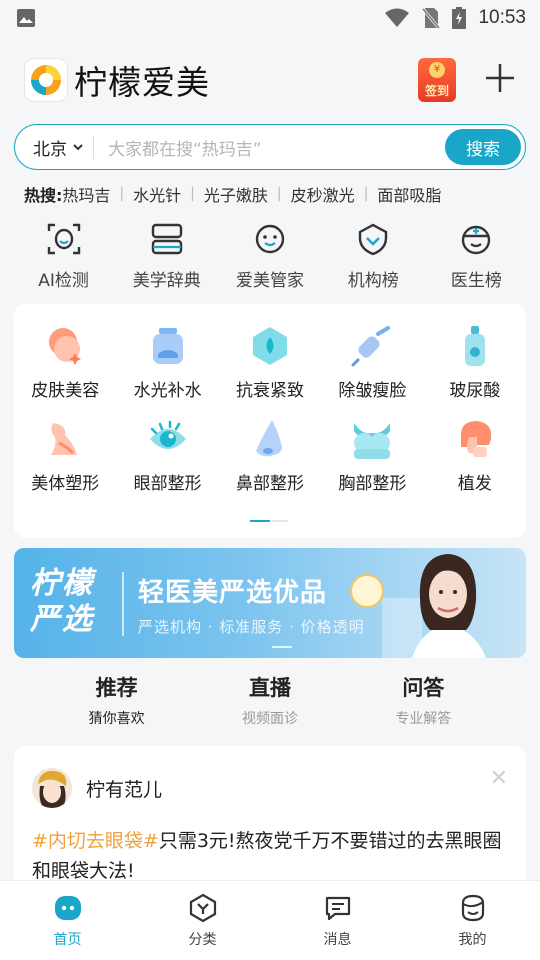 The image size is (540, 960). Describe the element at coordinates (431, 18) in the screenshot. I see `no-sim-icon` at that location.